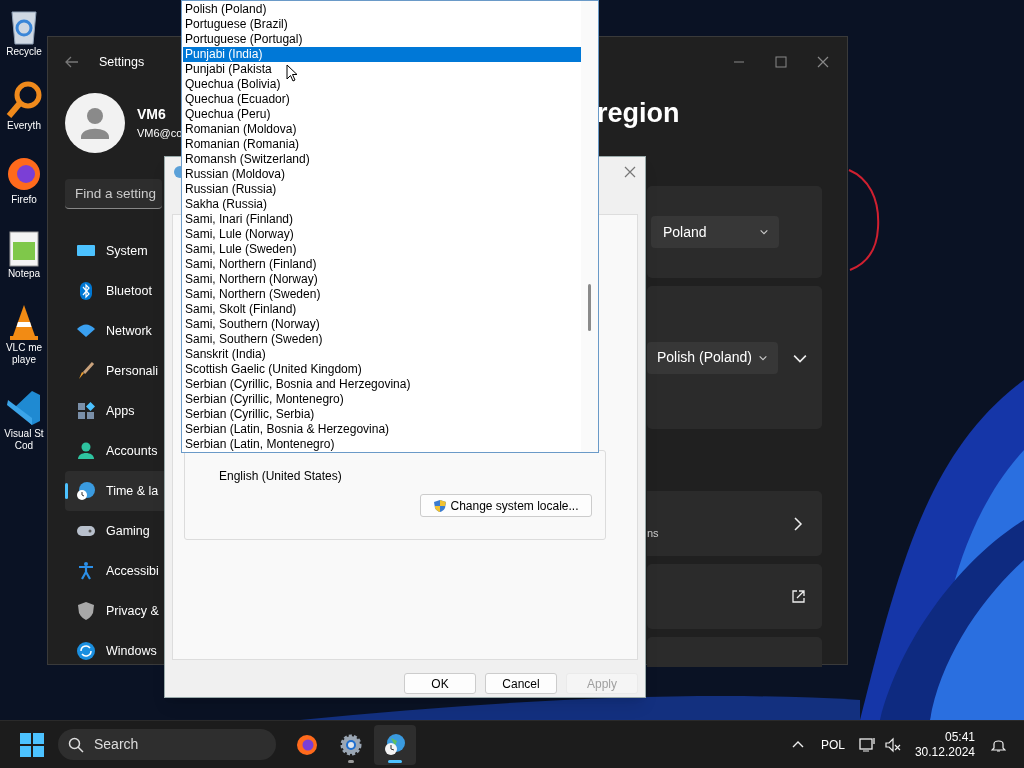 The image size is (1024, 768). Describe the element at coordinates (115, 611) in the screenshot. I see `nav-item: Privacy &` at that location.